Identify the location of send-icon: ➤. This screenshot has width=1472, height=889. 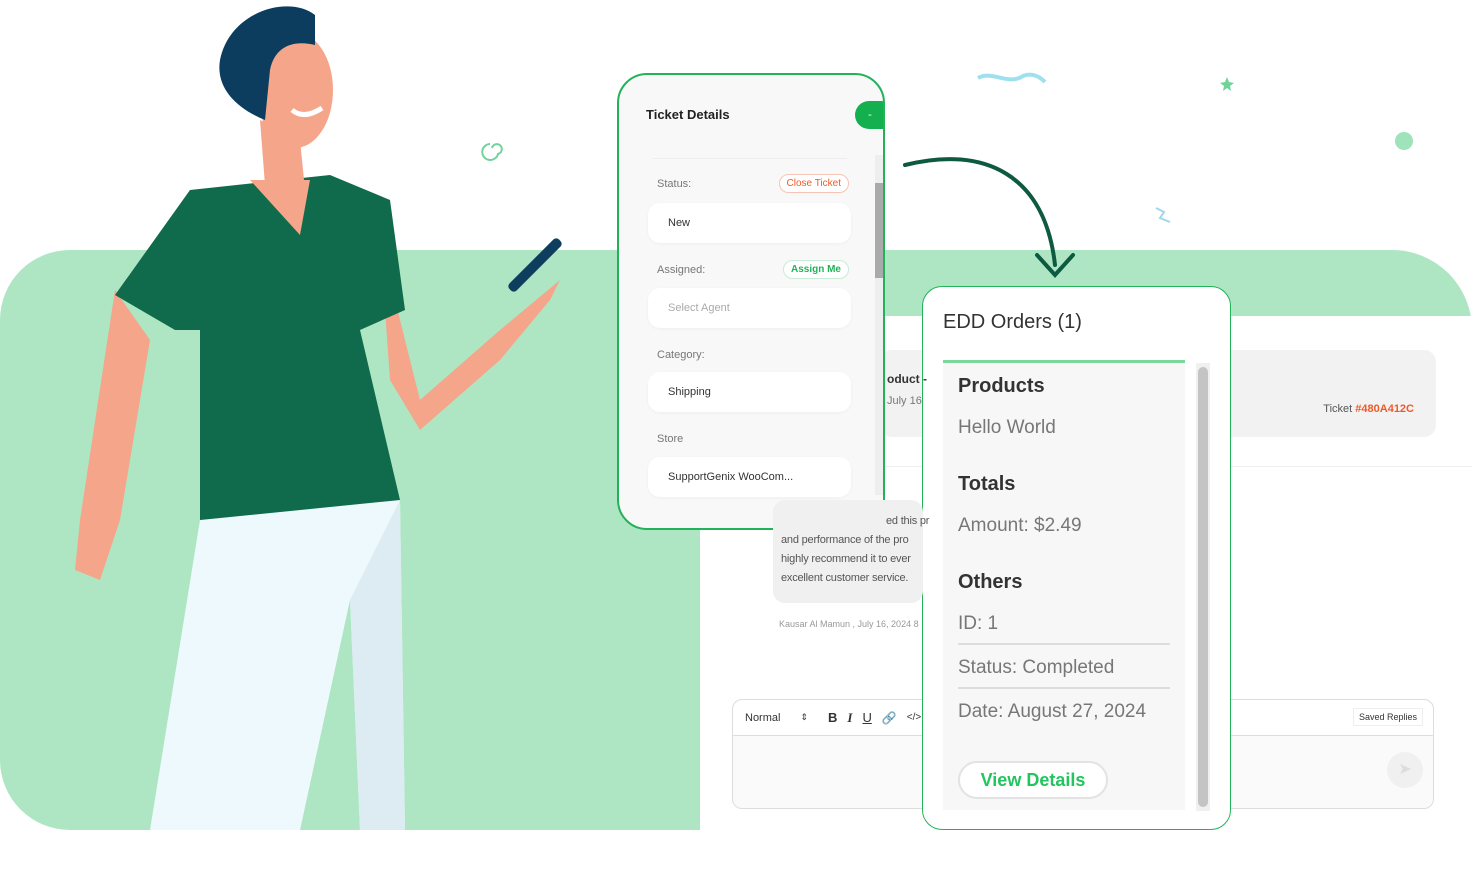
(1405, 770).